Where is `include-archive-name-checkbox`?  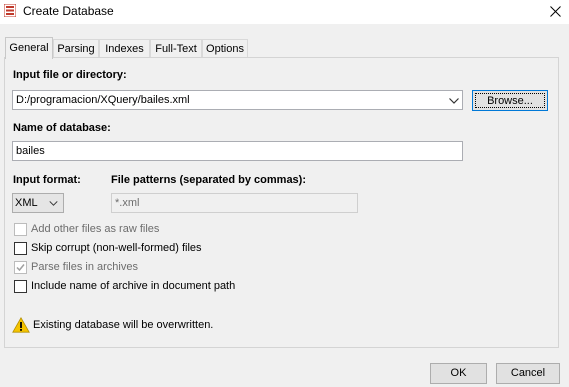
include-archive-name-checkbox is located at coordinates (20, 286).